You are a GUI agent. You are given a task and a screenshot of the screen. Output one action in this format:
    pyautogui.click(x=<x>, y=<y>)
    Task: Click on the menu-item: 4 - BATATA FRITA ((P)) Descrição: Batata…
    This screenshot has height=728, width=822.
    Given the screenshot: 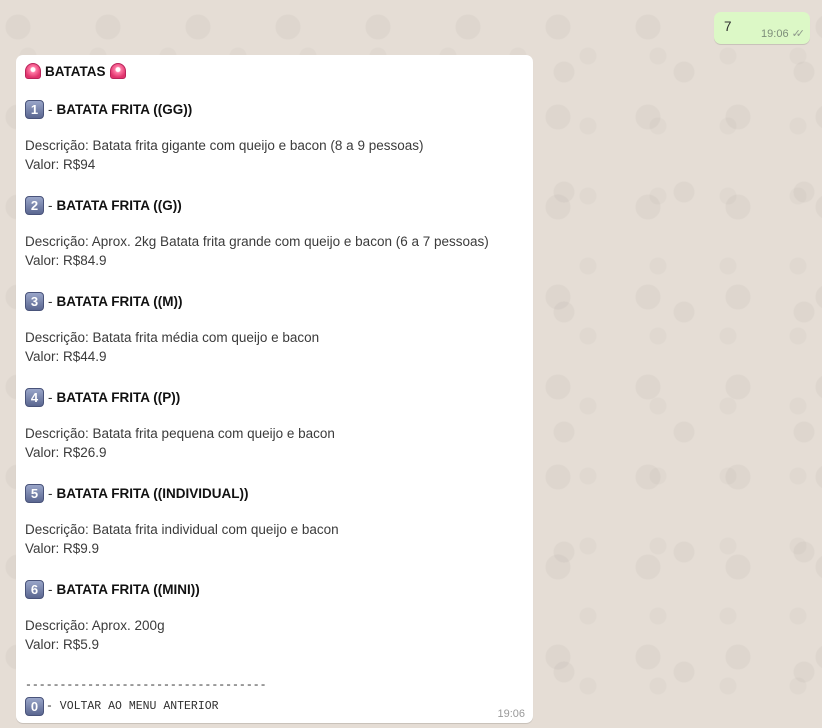 What is the action you would take?
    pyautogui.click(x=275, y=423)
    